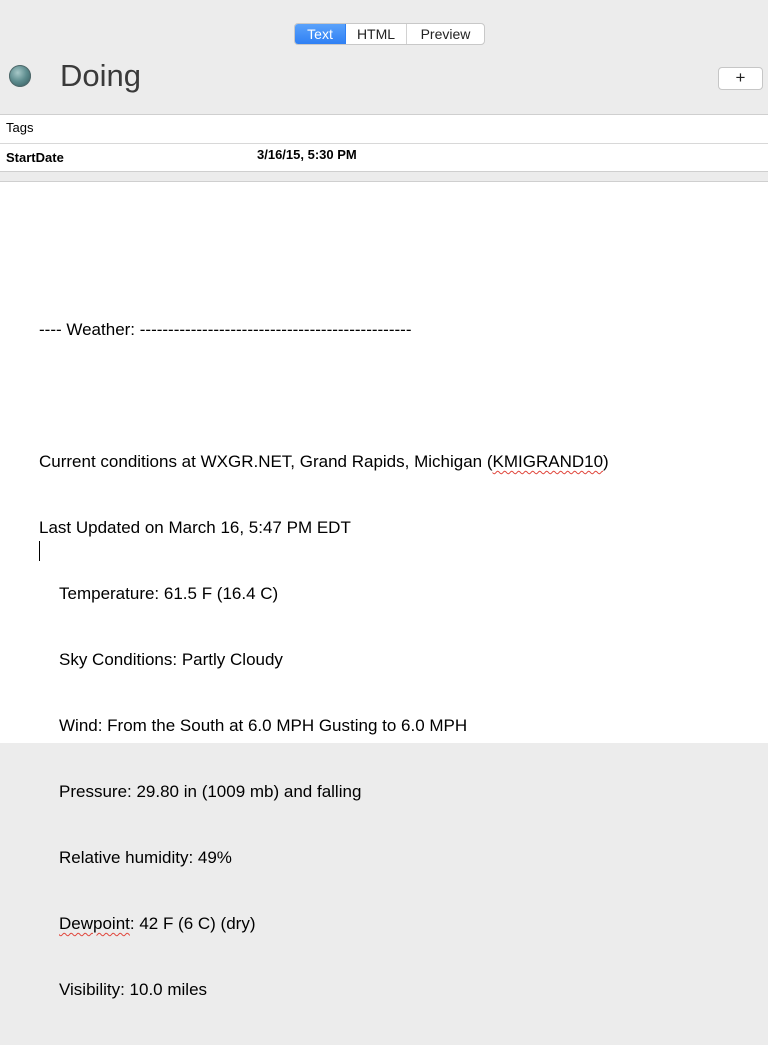 Image resolution: width=768 pixels, height=1045 pixels. What do you see at coordinates (376, 34) in the screenshot?
I see `tab-html: HTML` at bounding box center [376, 34].